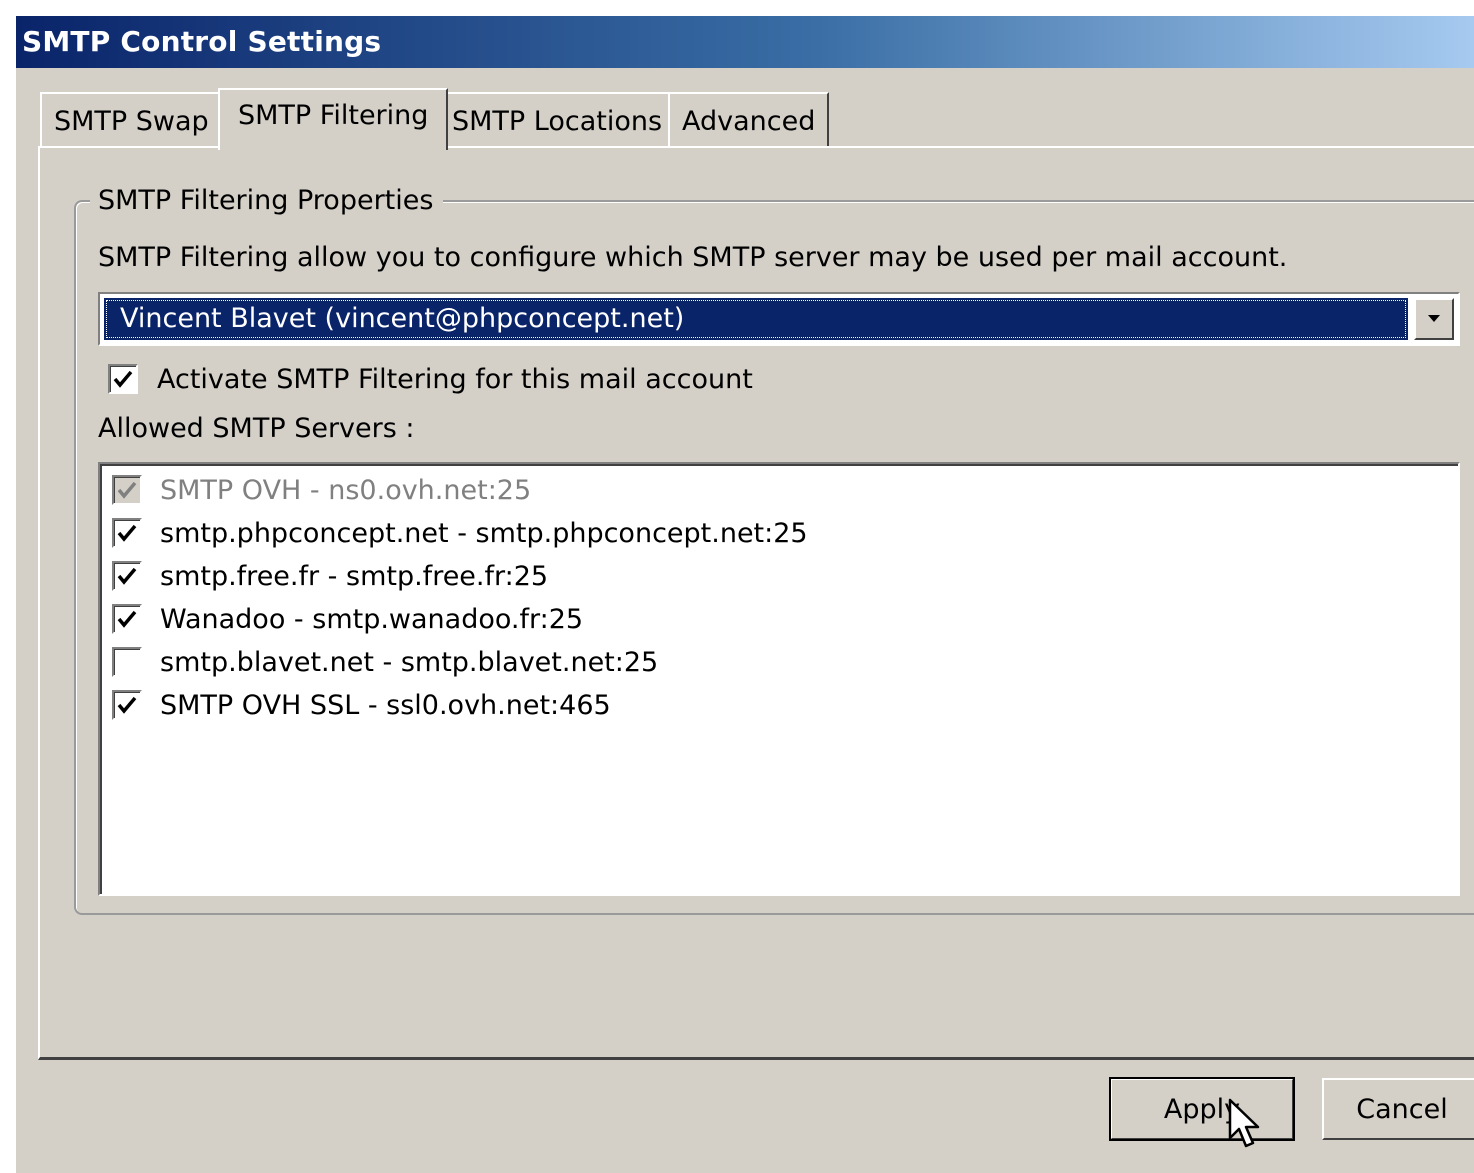  What do you see at coordinates (346, 490) in the screenshot?
I see `server-label: SMTP OVH - ns0.ovh.net:25` at bounding box center [346, 490].